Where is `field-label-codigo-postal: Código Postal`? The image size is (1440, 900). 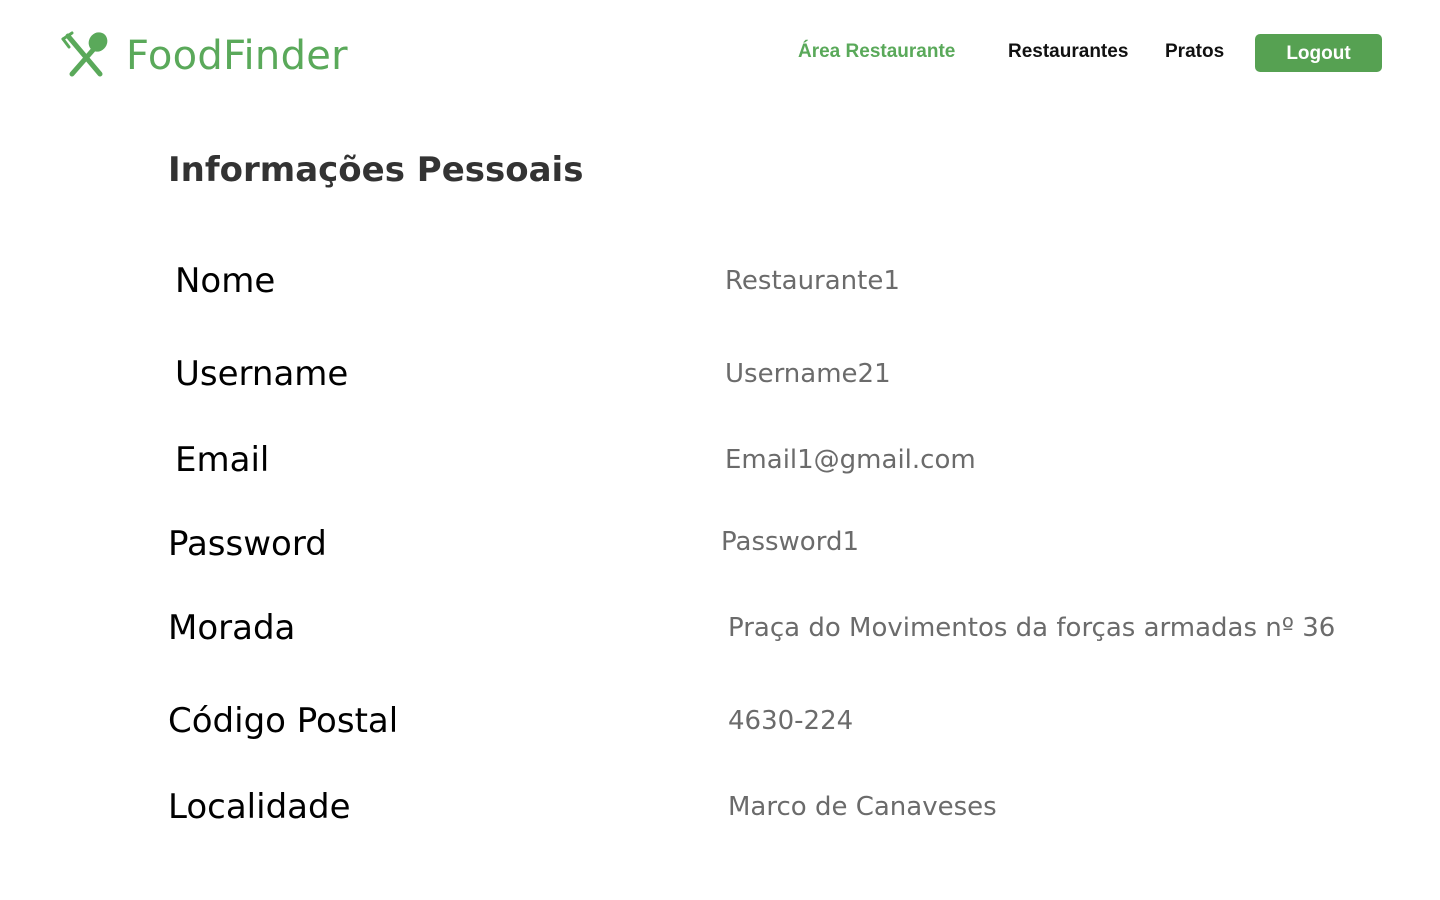 field-label-codigo-postal: Código Postal is located at coordinates (283, 721).